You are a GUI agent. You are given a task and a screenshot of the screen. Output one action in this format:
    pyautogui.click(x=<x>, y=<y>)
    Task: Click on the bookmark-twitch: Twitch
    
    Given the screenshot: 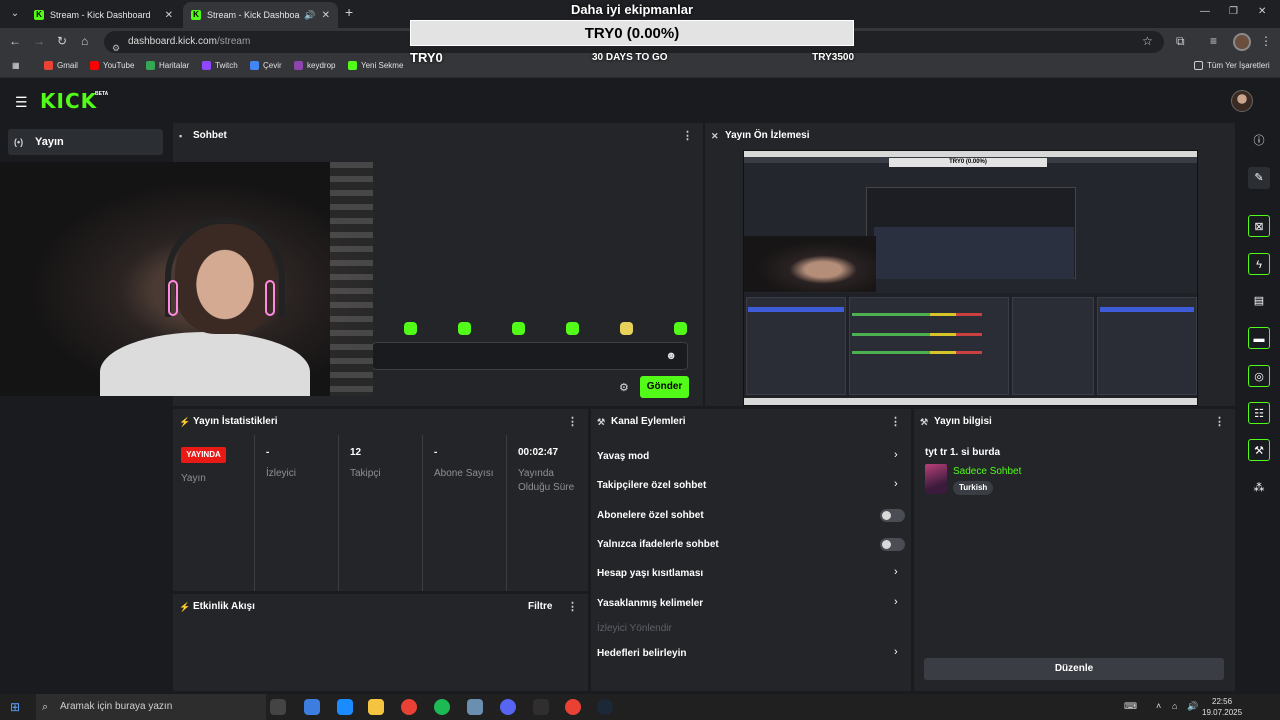 What is the action you would take?
    pyautogui.click(x=220, y=65)
    